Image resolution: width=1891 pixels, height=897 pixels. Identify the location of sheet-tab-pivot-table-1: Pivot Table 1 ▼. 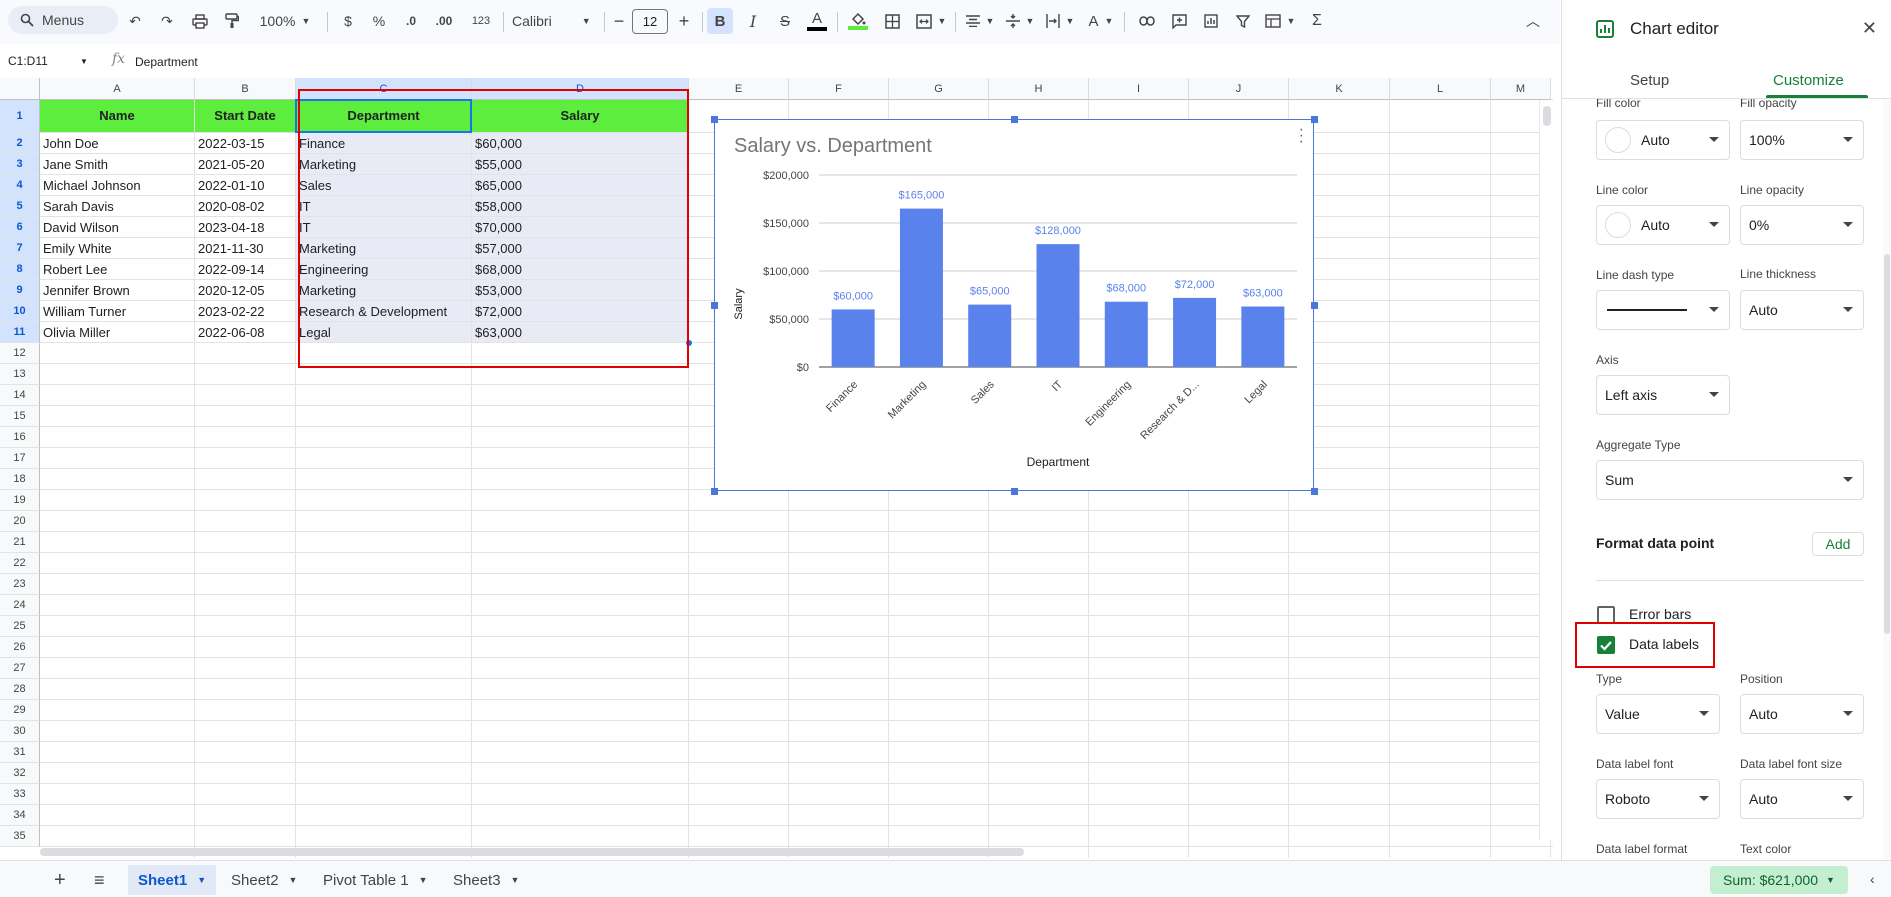
(375, 880).